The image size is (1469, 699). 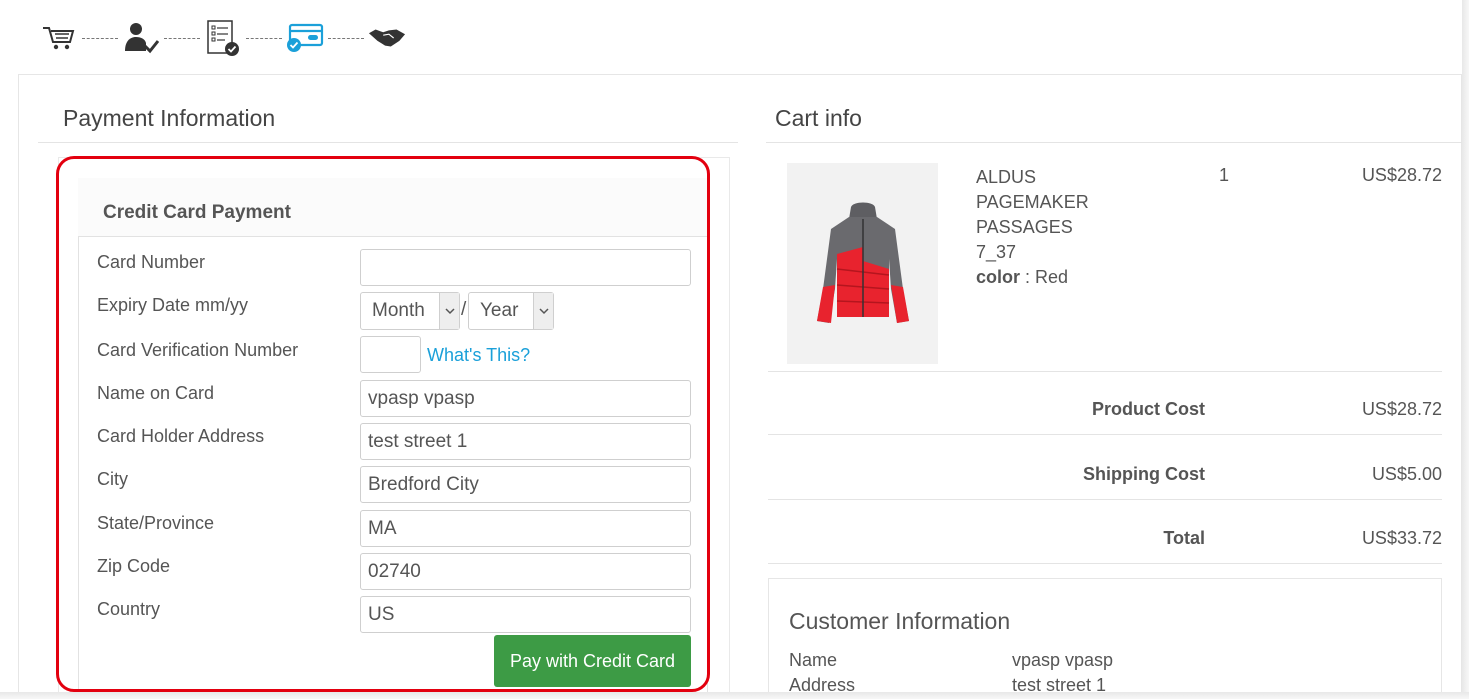 I want to click on expiry-month-value: Month, so click(x=398, y=310).